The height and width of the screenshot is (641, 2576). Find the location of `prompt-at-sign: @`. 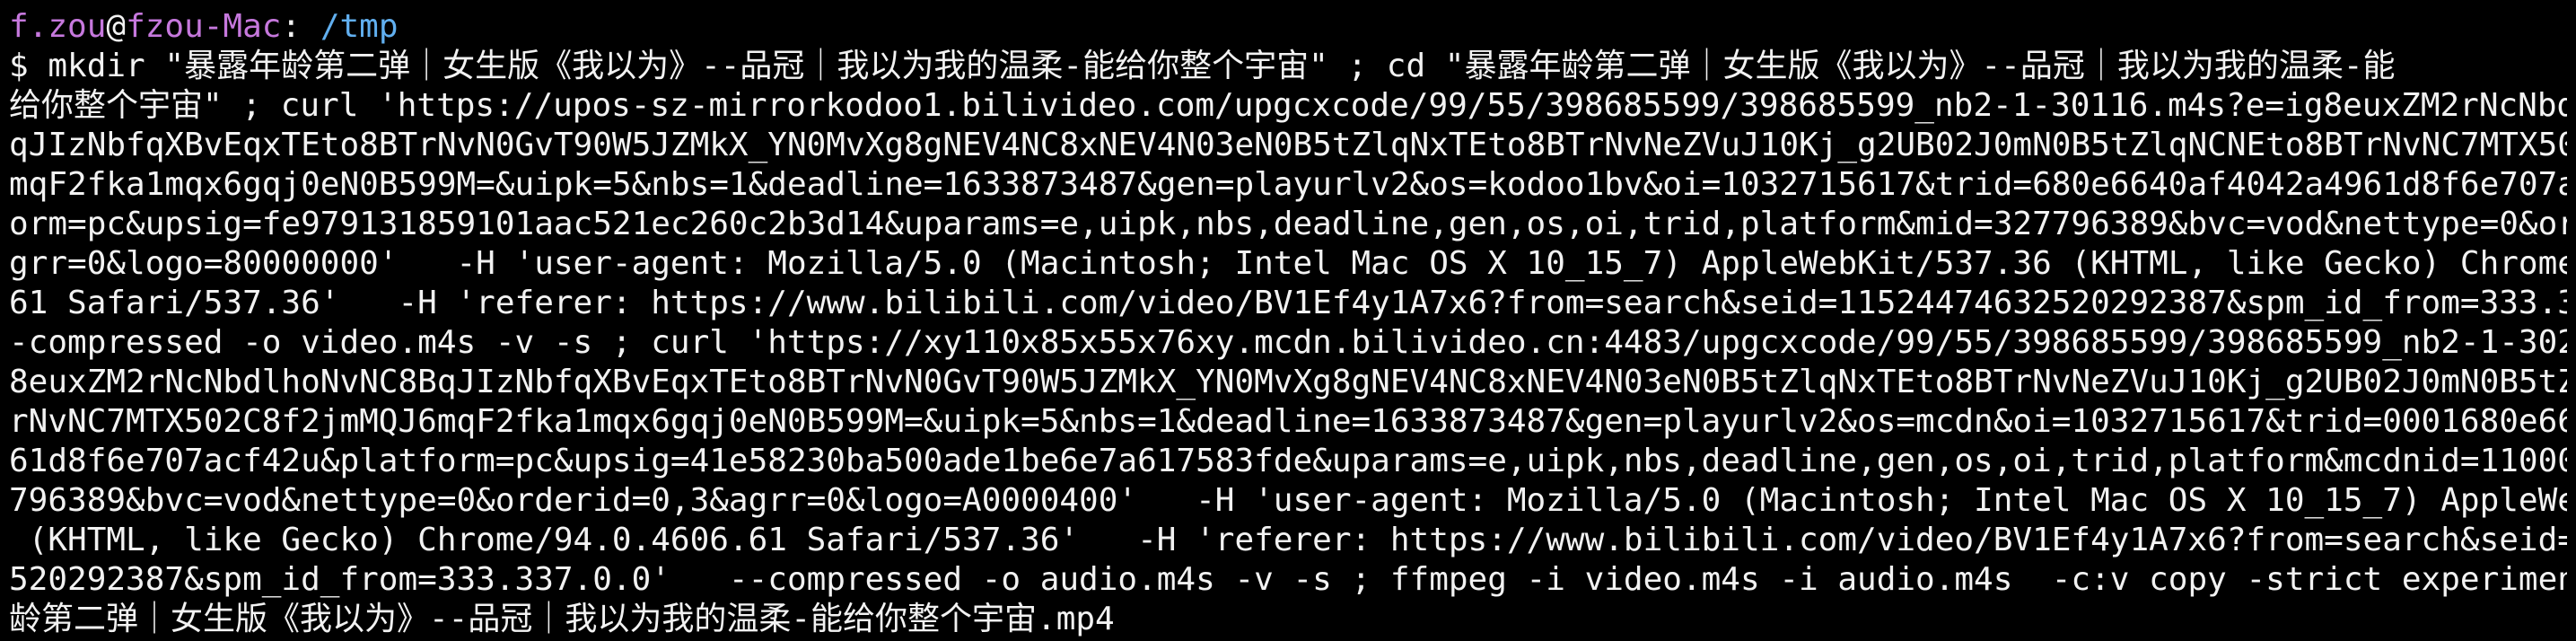

prompt-at-sign: @ is located at coordinates (116, 26).